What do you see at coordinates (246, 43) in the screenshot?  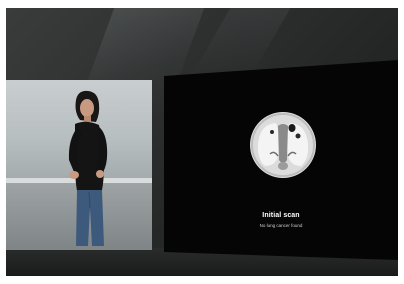 I see `stage-light-streak` at bounding box center [246, 43].